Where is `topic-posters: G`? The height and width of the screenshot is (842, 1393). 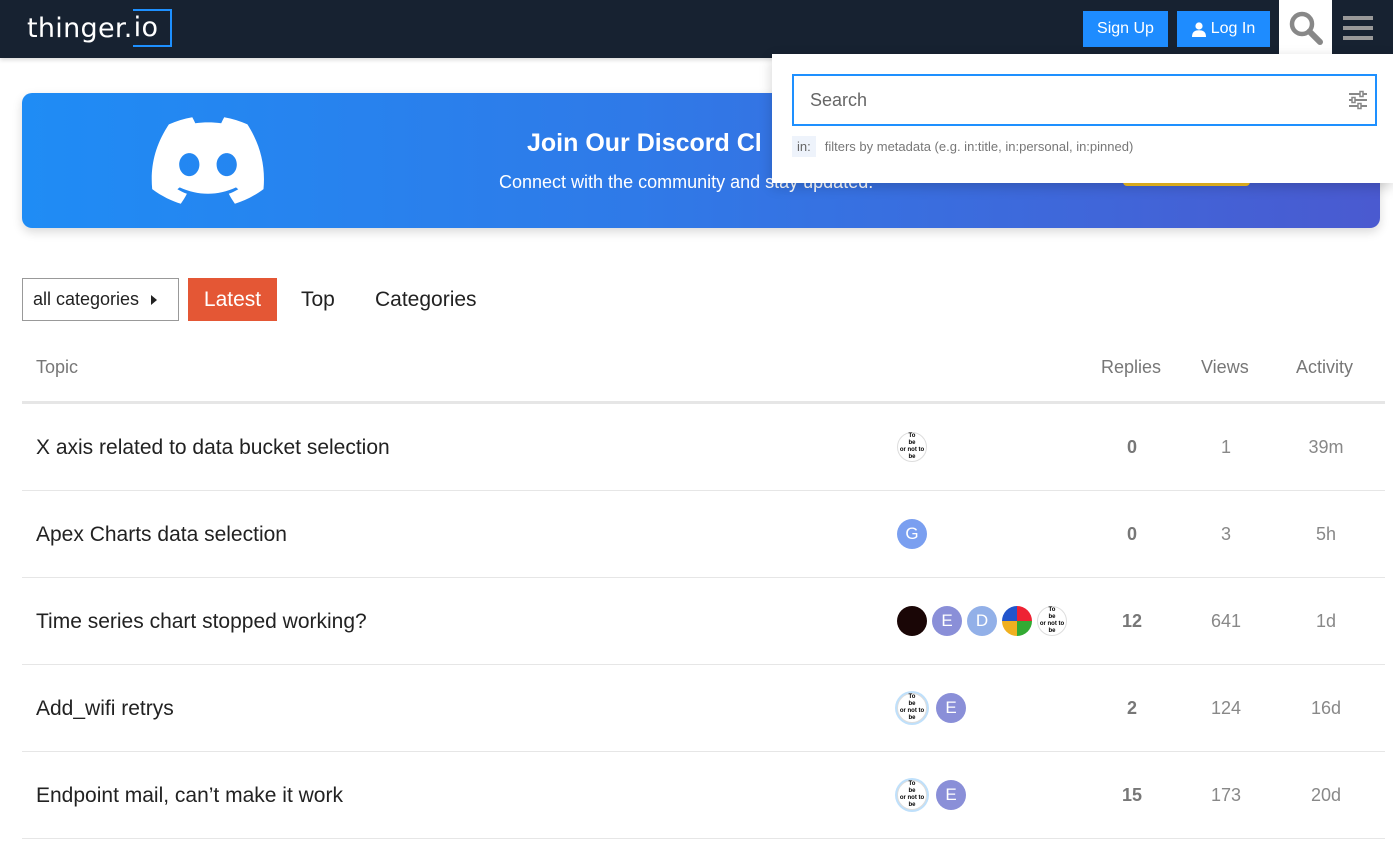 topic-posters: G is located at coordinates (912, 535).